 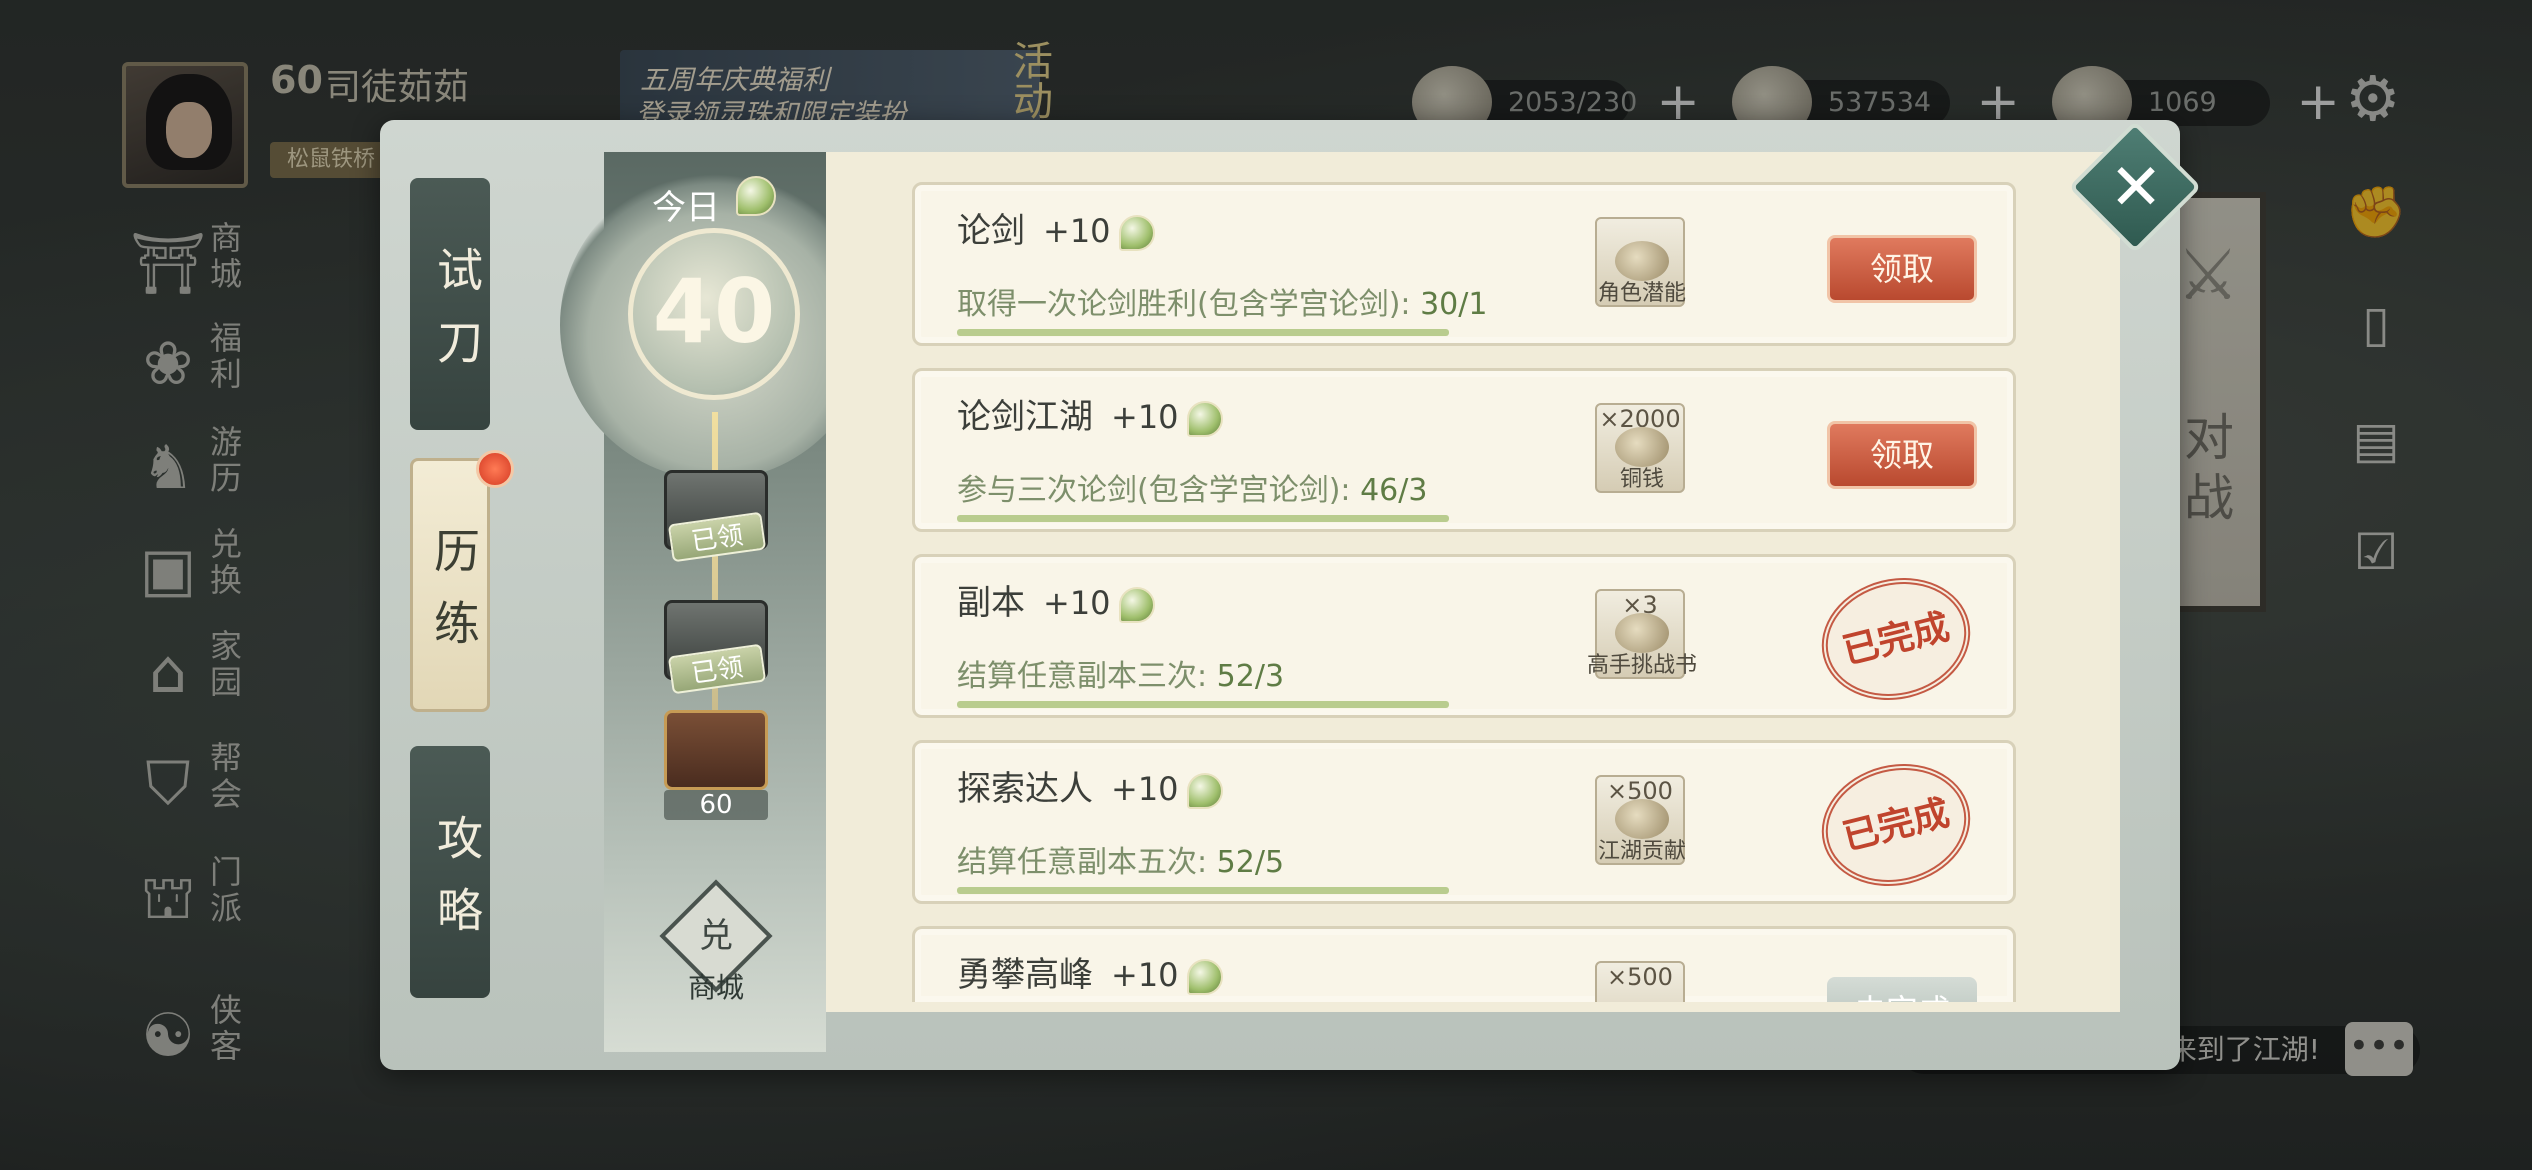 What do you see at coordinates (1464, 264) in the screenshot?
I see `task-card: 论剑 +10 取得一次论剑胜利(包含学宫论剑): 30/1 角色潜能 领取` at bounding box center [1464, 264].